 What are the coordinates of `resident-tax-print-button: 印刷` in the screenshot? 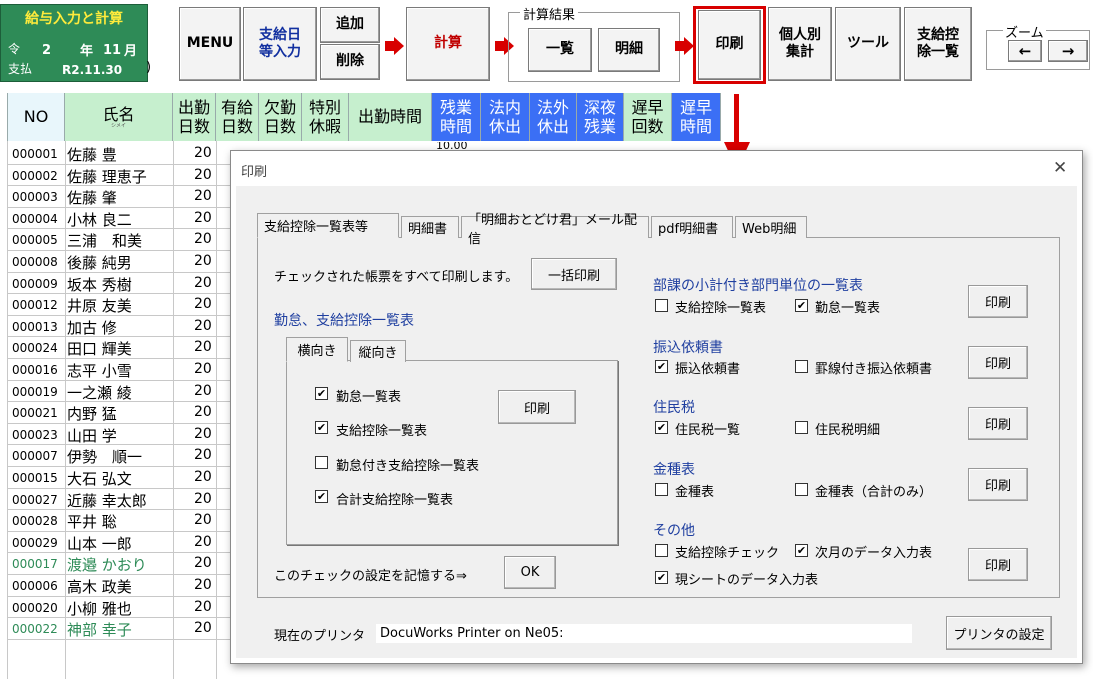 It's located at (998, 423).